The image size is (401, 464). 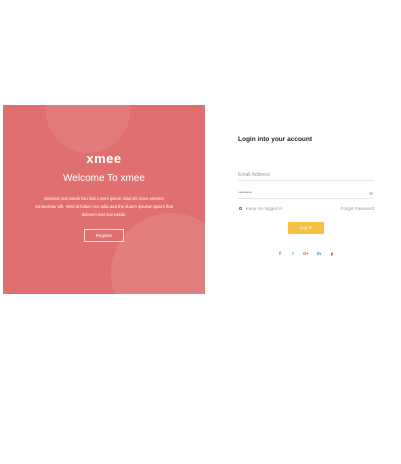 What do you see at coordinates (264, 208) in the screenshot?
I see `keep-logged-in-label: Keep me logged in` at bounding box center [264, 208].